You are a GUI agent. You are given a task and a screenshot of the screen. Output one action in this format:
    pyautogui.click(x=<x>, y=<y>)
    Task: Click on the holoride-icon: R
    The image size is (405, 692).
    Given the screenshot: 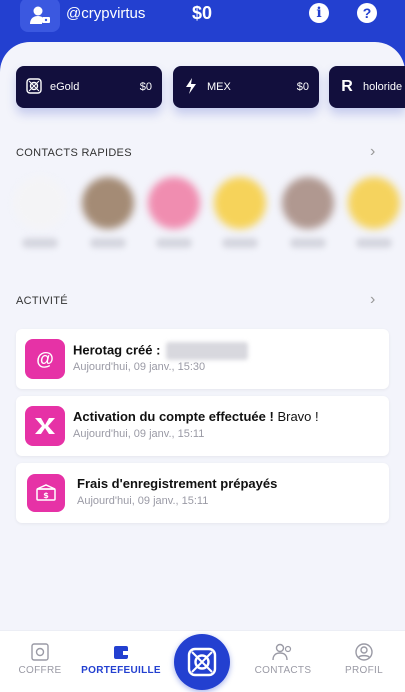 What is the action you would take?
    pyautogui.click(x=347, y=86)
    